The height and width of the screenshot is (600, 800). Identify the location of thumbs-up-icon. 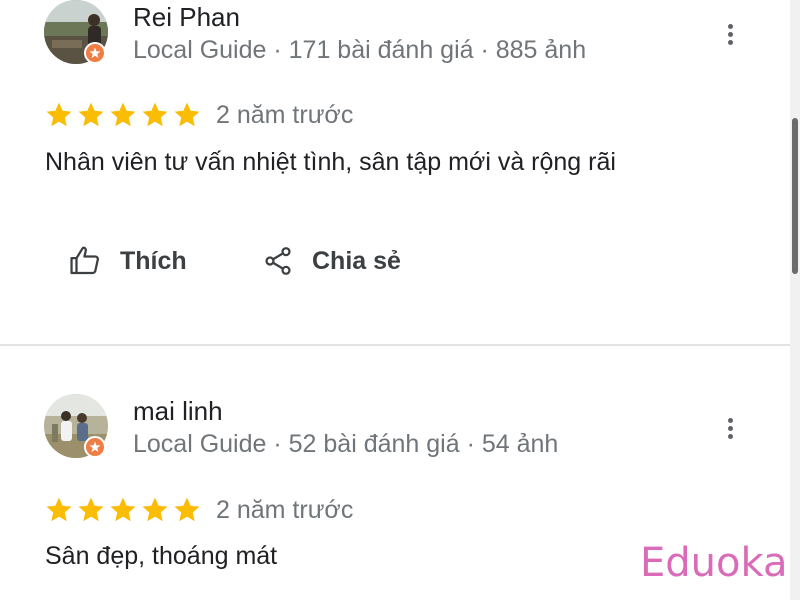
(84, 260).